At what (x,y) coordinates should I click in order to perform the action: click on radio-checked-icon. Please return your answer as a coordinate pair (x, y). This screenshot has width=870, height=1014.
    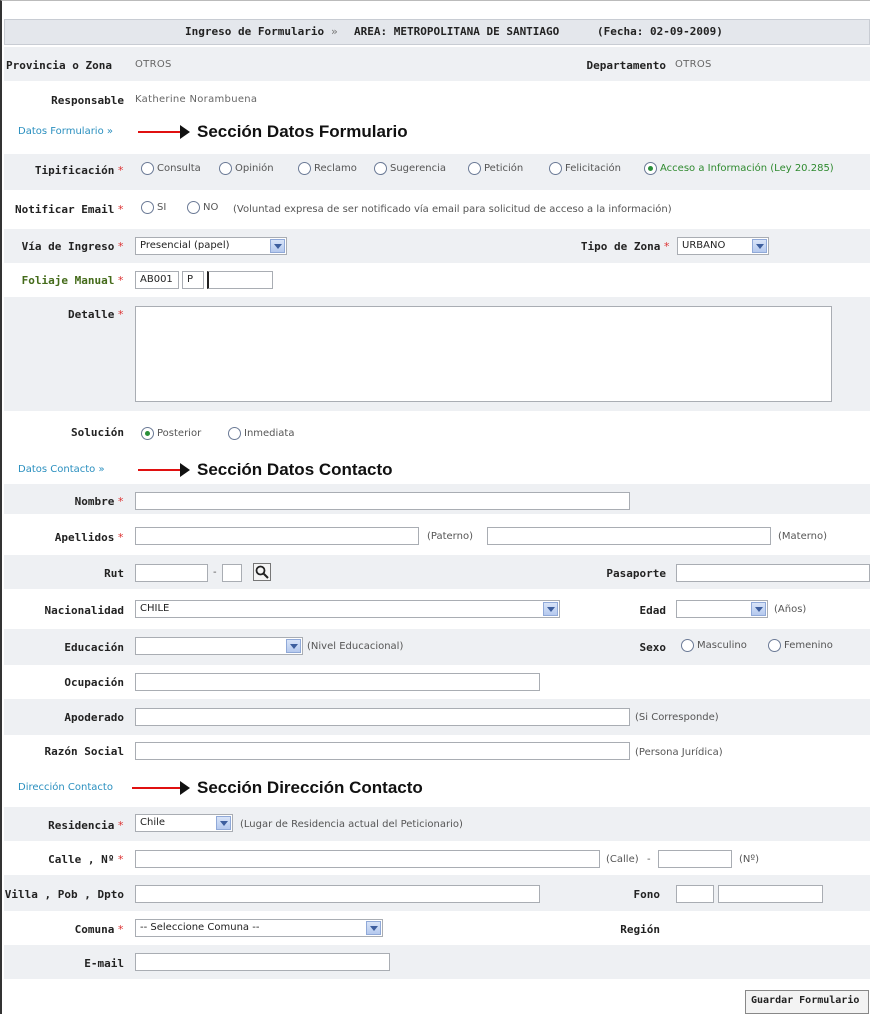
    Looking at the image, I should click on (147, 433).